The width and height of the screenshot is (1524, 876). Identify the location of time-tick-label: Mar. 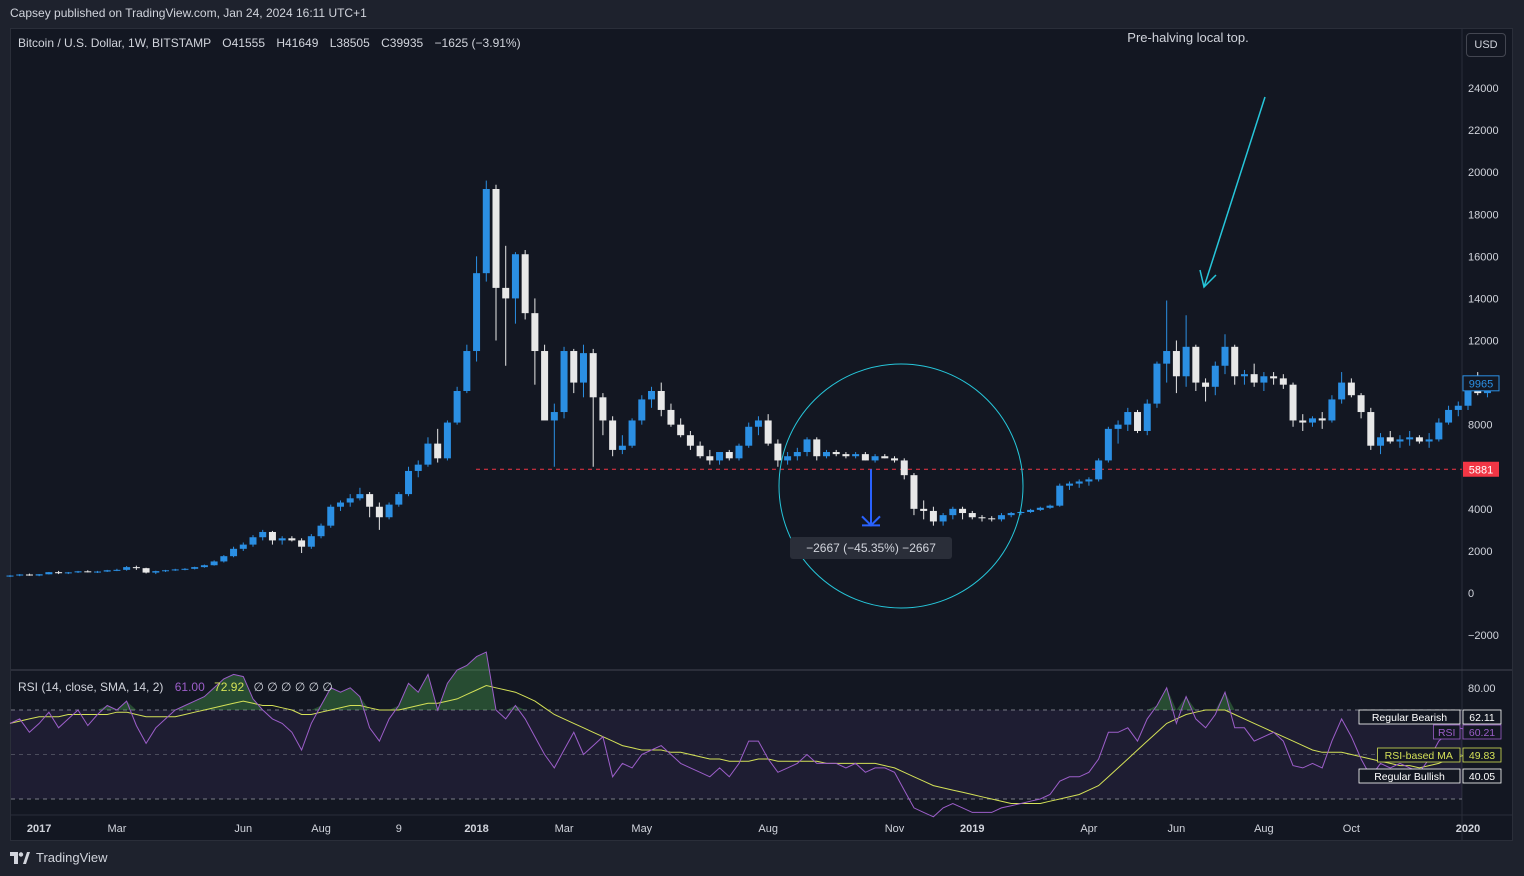
(116, 829).